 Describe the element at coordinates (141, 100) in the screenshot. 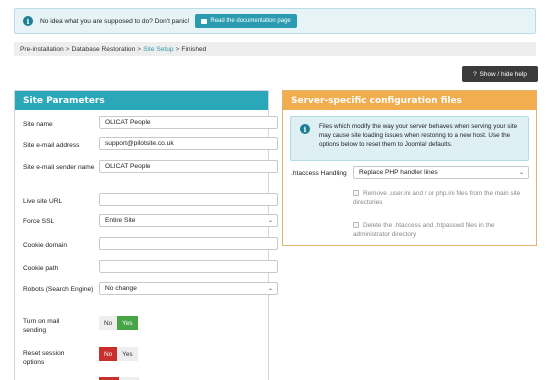

I see `site-parameters-title: Site Parameters` at that location.